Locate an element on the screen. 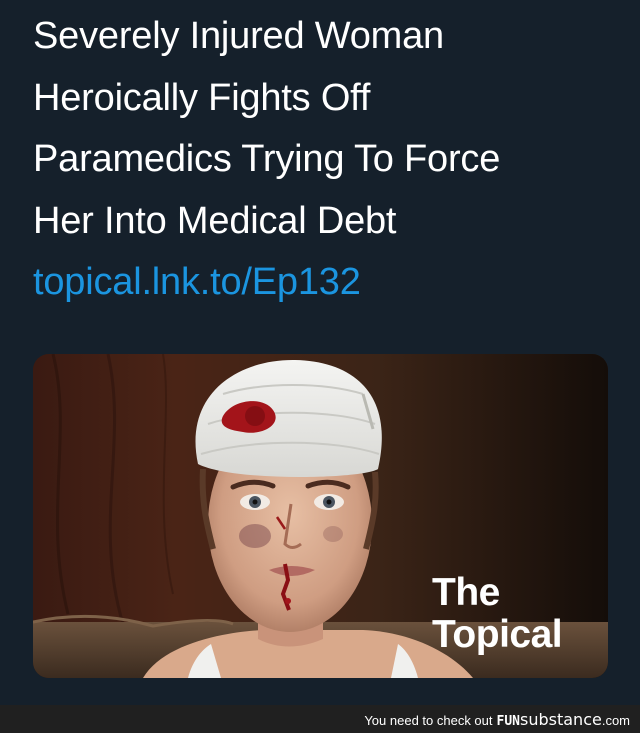 The width and height of the screenshot is (640, 733). tweet-text-line-1: Severely Injured Woman is located at coordinates (238, 36).